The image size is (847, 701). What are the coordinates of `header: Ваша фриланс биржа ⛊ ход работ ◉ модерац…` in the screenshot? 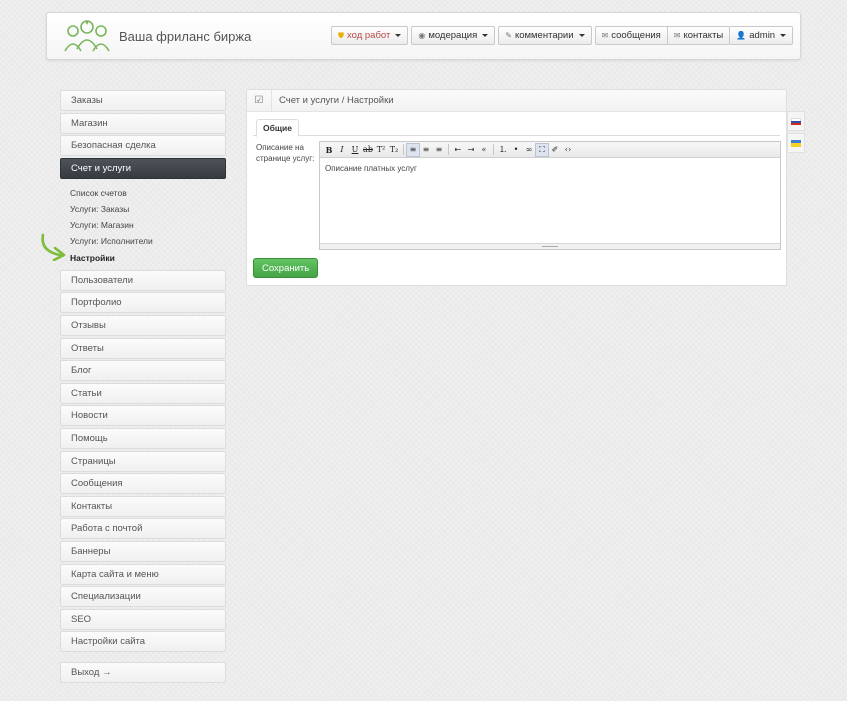 It's located at (423, 36).